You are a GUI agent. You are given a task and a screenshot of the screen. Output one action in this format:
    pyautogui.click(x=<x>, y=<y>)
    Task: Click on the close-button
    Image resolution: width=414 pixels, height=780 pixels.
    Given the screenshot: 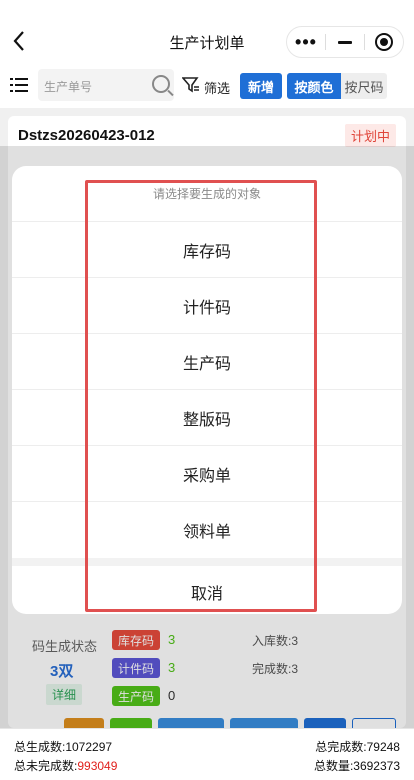 What is the action you would take?
    pyautogui.click(x=384, y=42)
    